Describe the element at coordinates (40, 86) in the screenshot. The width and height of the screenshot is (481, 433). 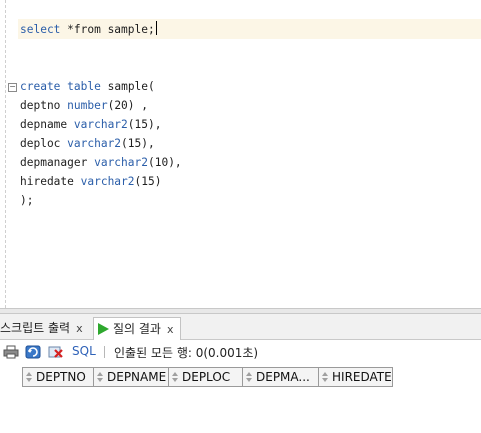
I see `keyword-create: create` at that location.